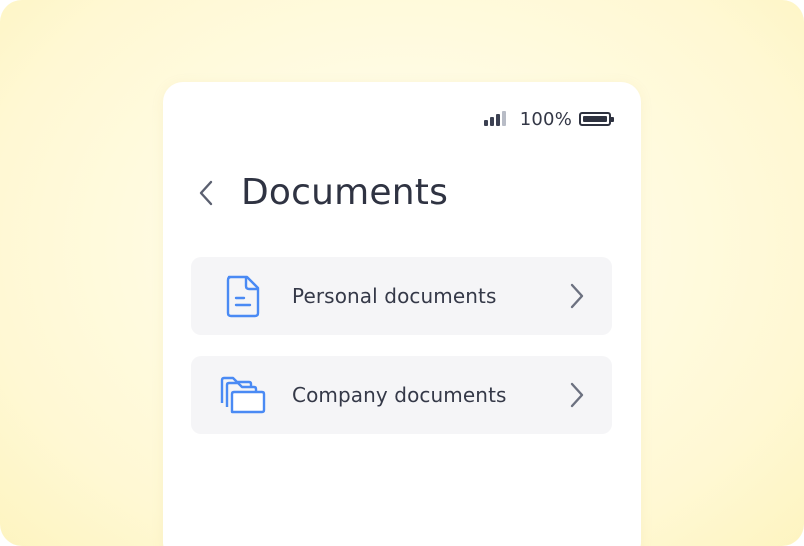 The height and width of the screenshot is (546, 804). I want to click on folders-icon, so click(243, 395).